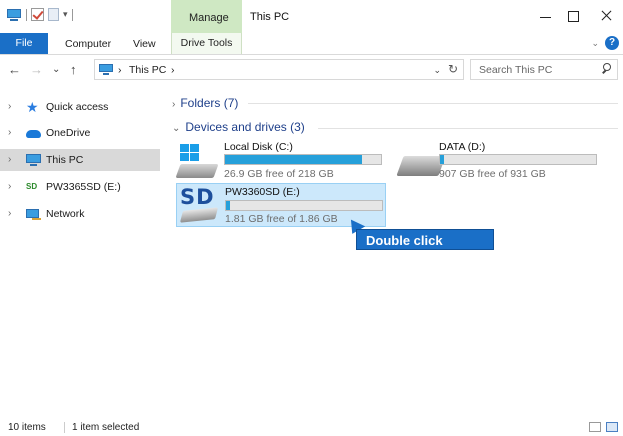 This screenshot has width=623, height=436. I want to click on double-click-callout: Double click, so click(425, 239).